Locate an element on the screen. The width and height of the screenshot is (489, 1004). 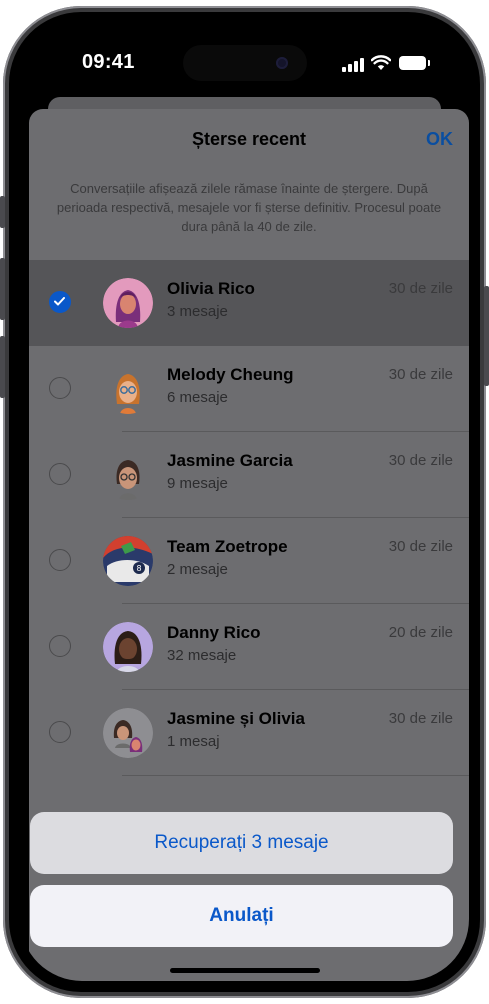
message-count: 1 mesaj is located at coordinates (193, 741).